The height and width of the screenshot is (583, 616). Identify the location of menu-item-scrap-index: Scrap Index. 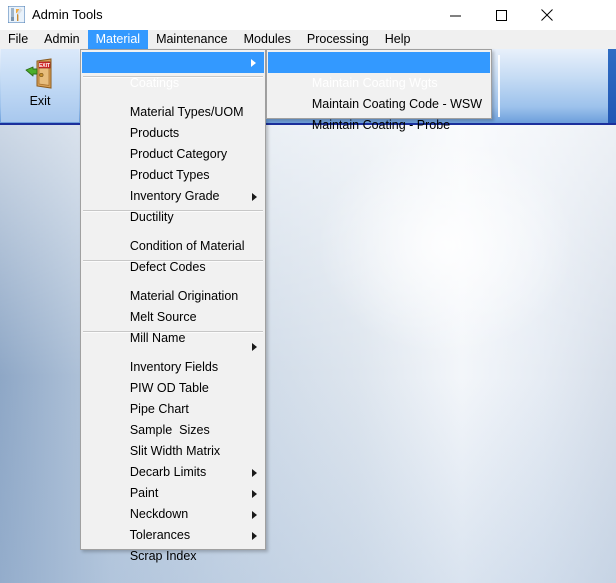
(173, 544).